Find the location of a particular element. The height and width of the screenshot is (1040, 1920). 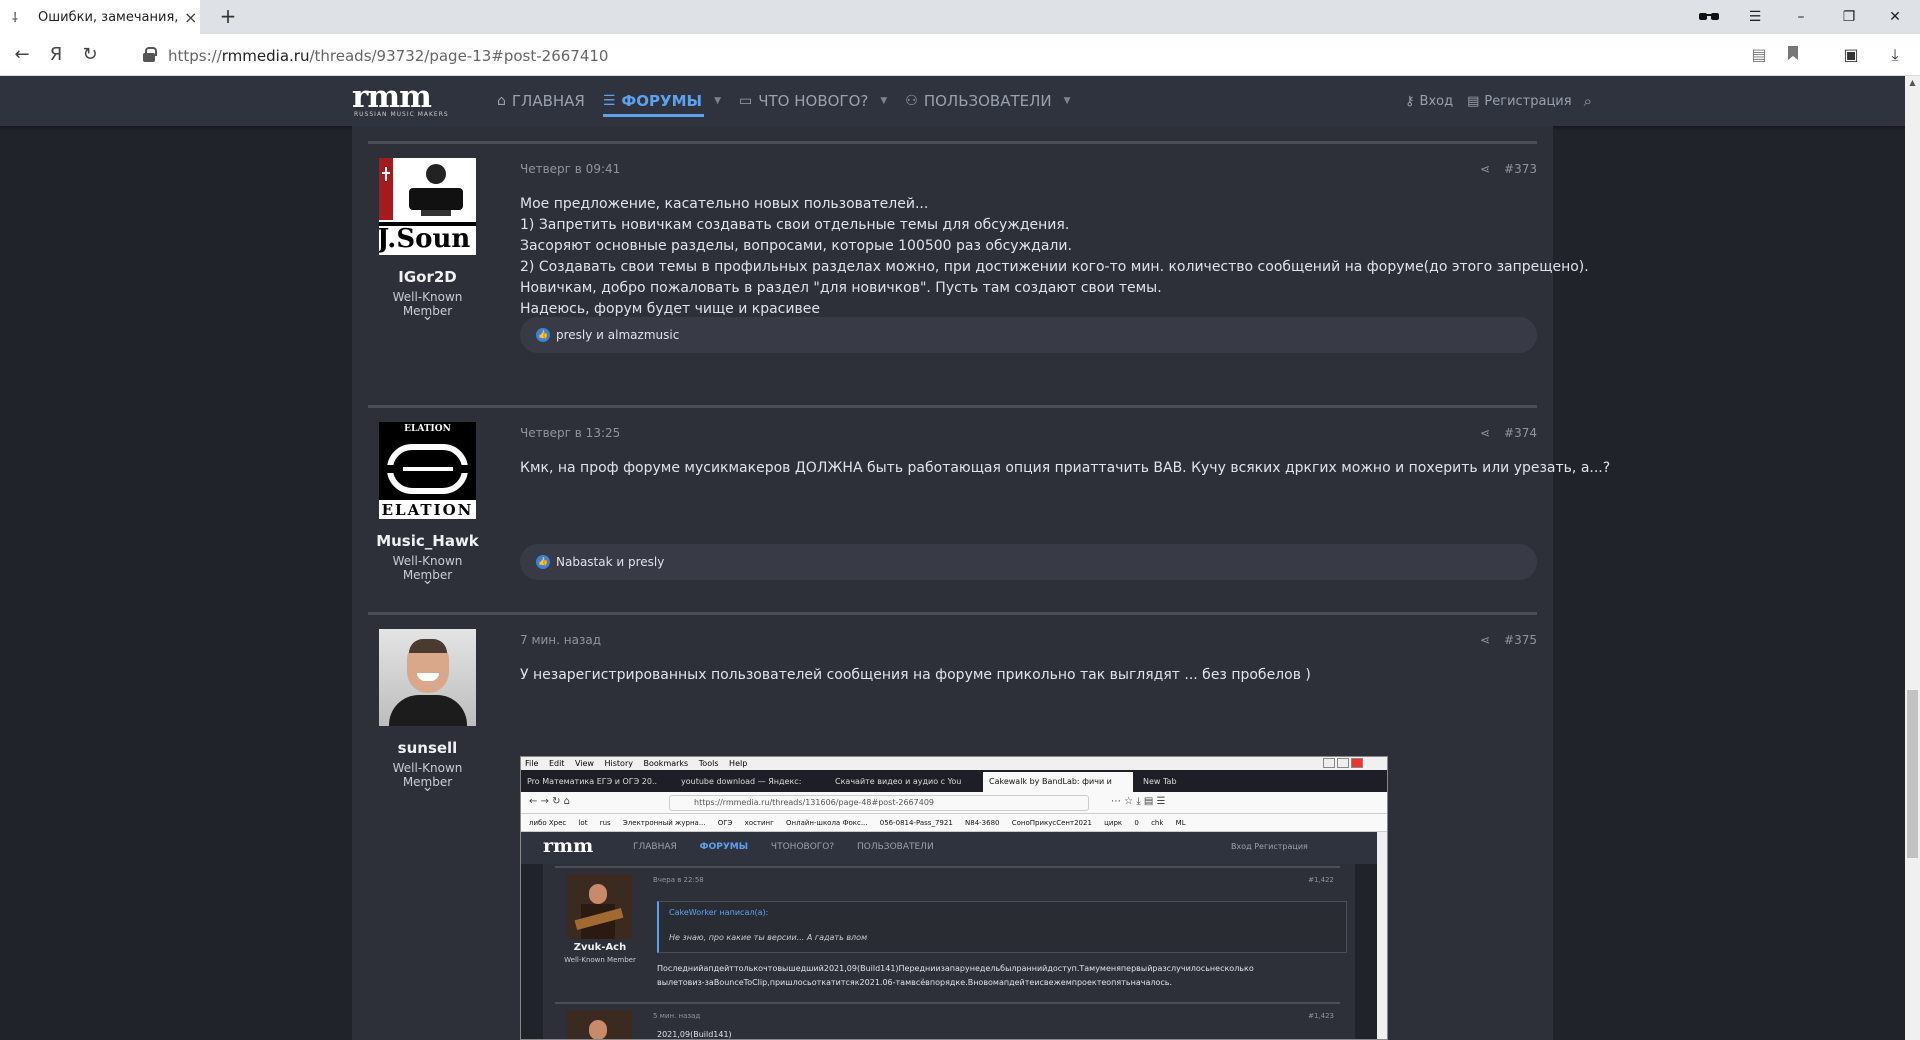

username: Music_Hawk is located at coordinates (427, 541).